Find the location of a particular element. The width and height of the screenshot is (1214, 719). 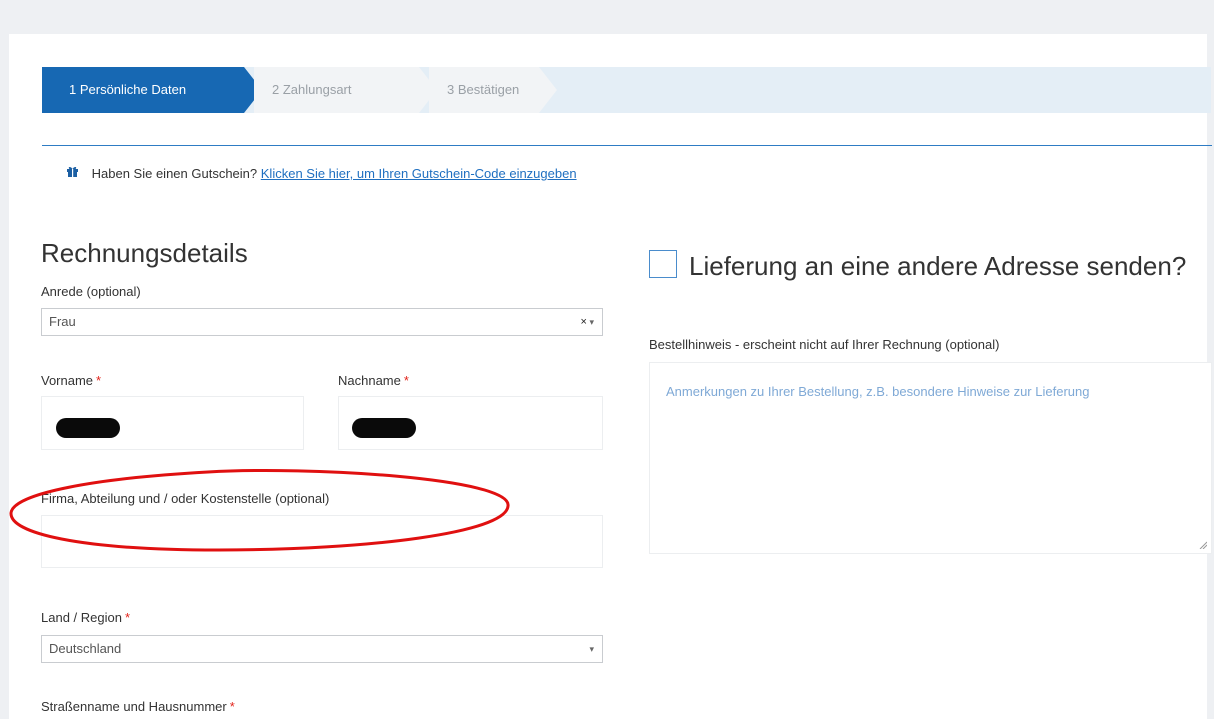

gift-icon is located at coordinates (73, 173).